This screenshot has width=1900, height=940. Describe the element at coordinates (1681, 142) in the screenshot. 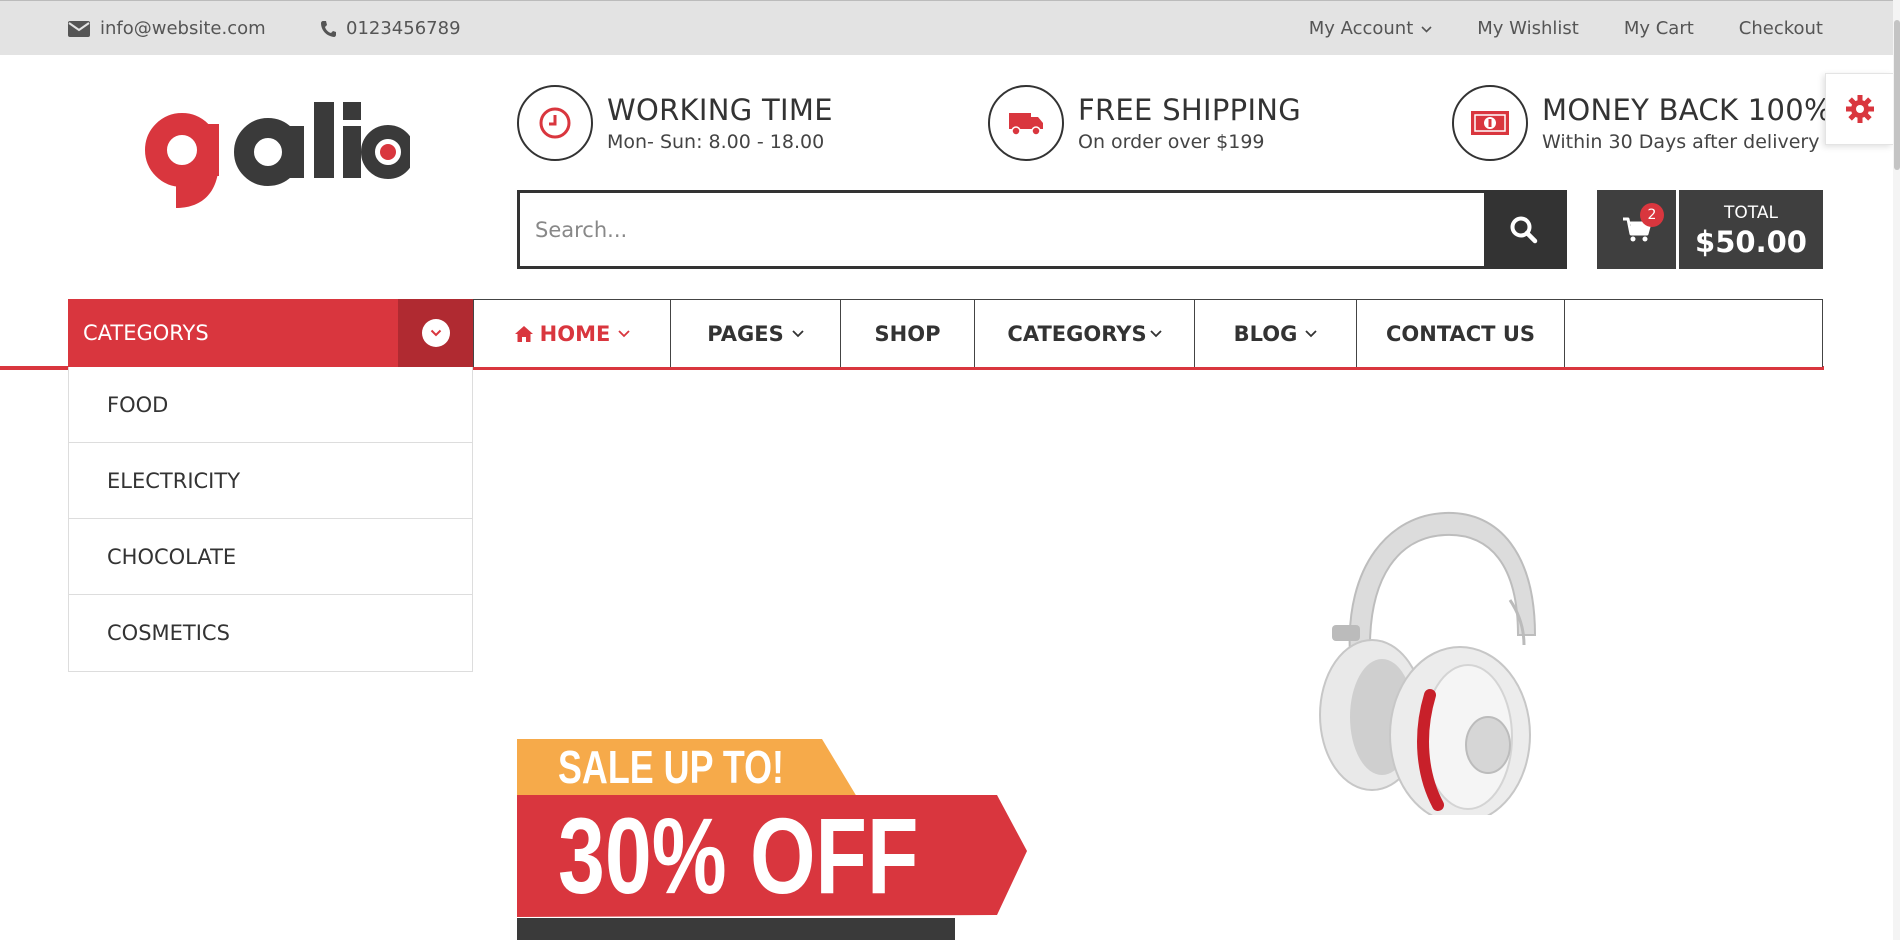

I see `money-back-subtitle: Within 30 Days after delivery` at that location.